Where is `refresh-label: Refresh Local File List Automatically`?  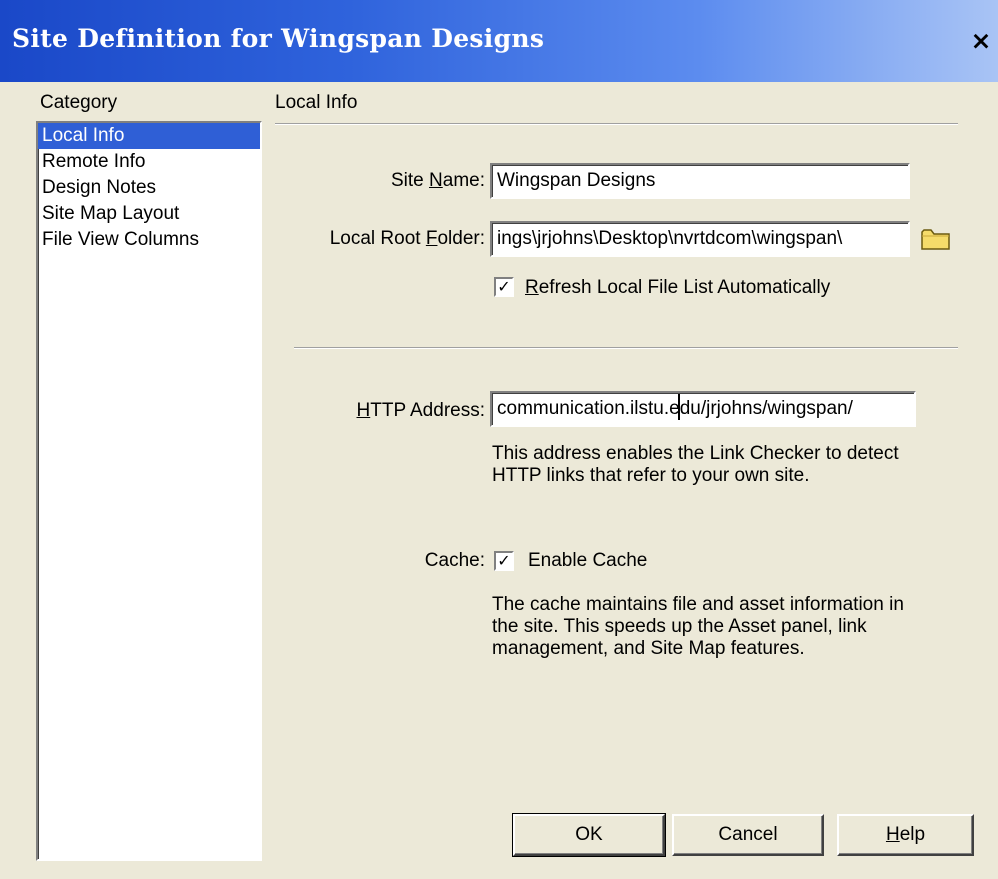
refresh-label: Refresh Local File List Automatically is located at coordinates (678, 287).